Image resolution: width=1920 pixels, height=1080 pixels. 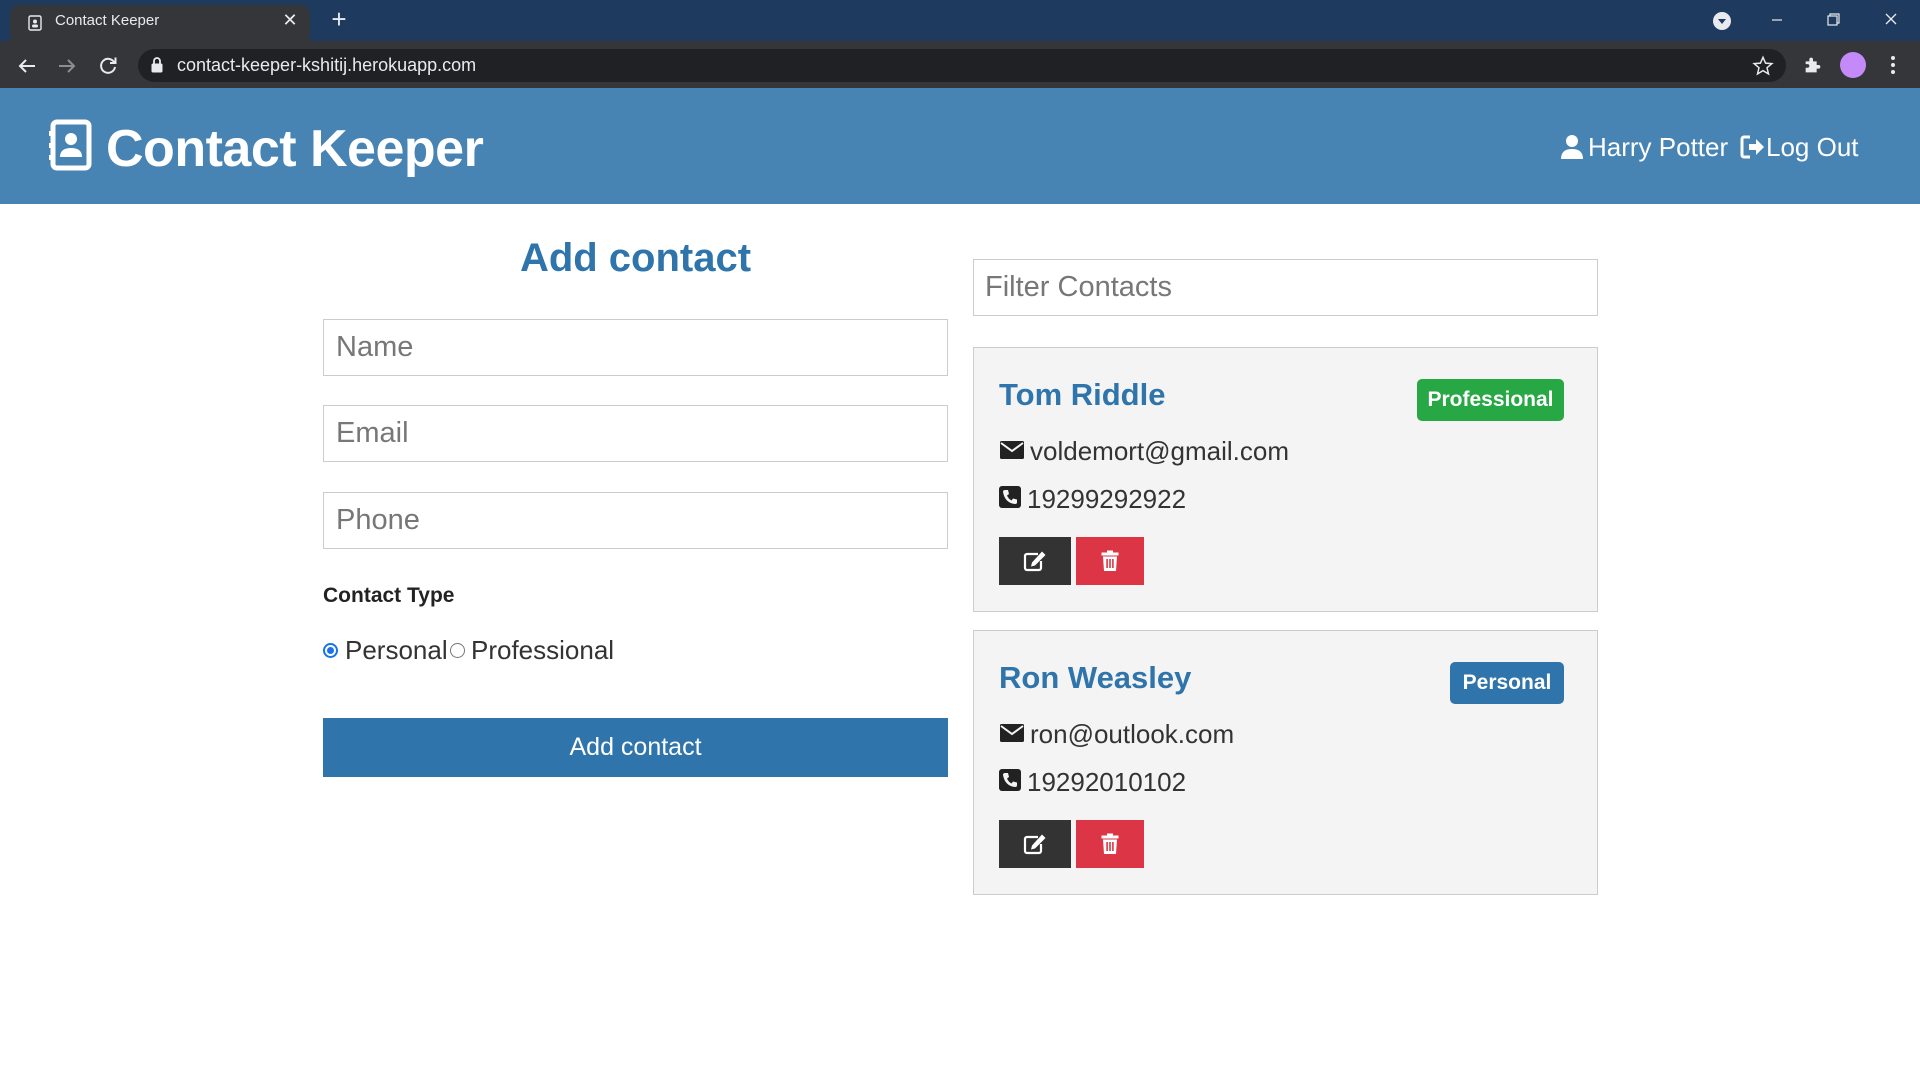 What do you see at coordinates (389, 595) in the screenshot?
I see `contact-type-label: Contact Type` at bounding box center [389, 595].